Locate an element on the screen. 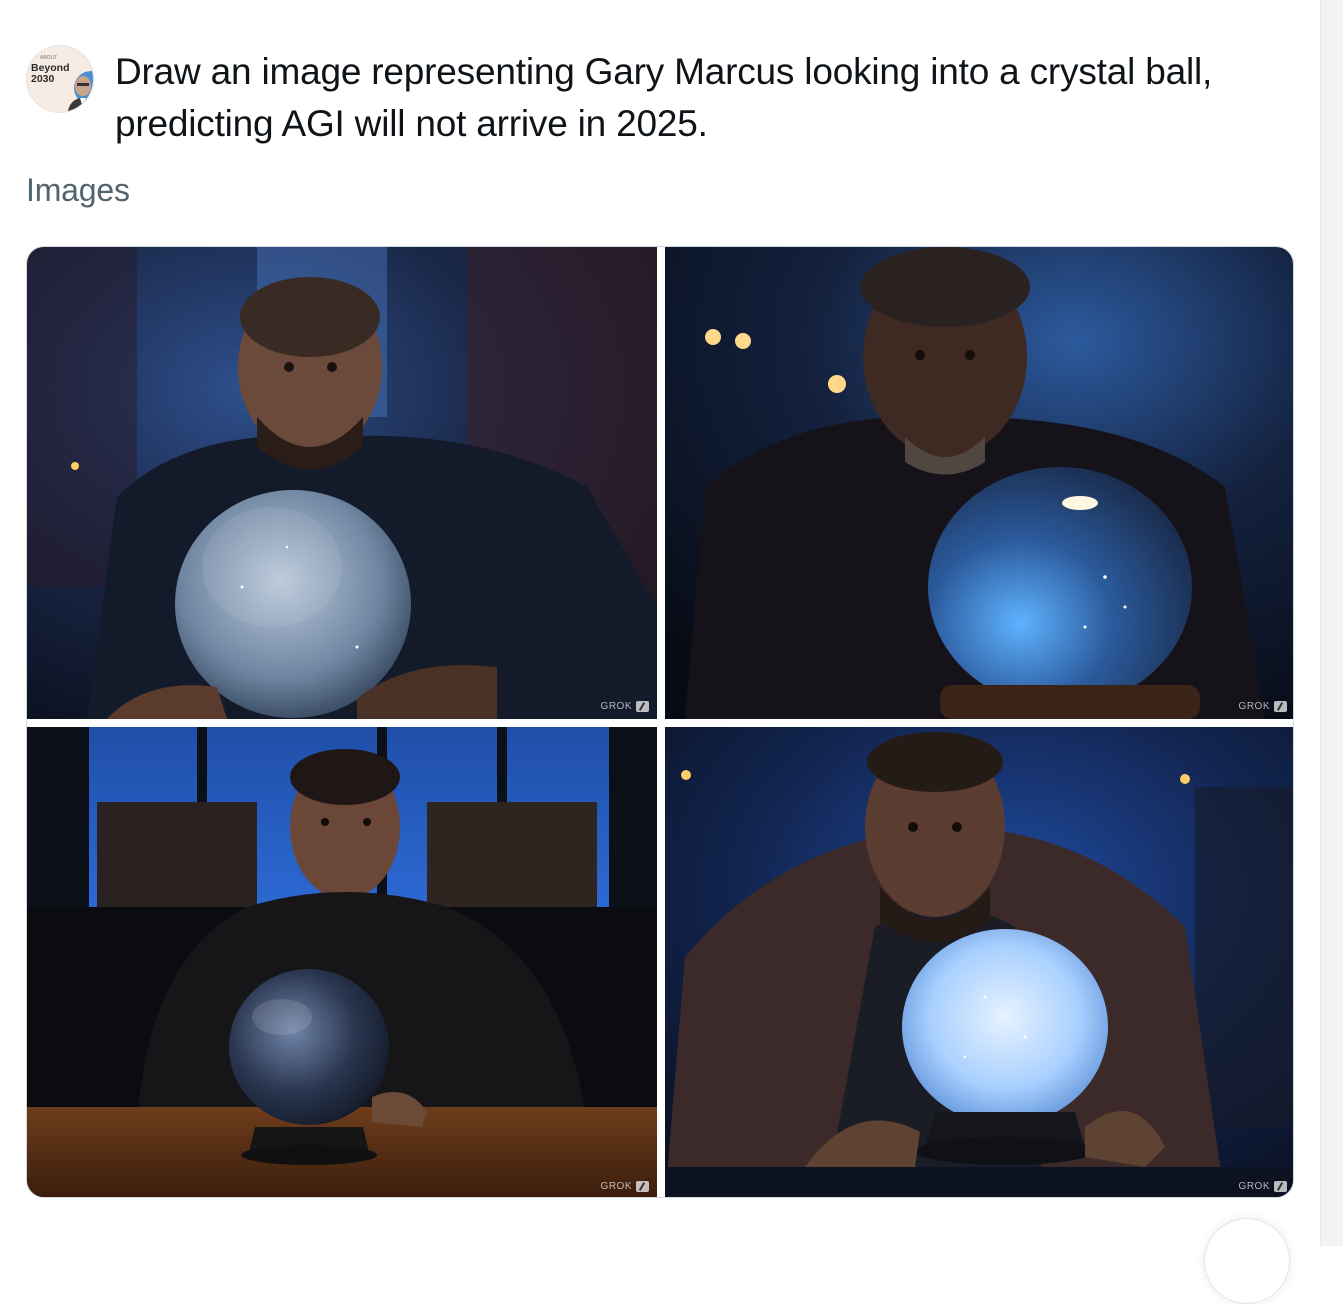 Image resolution: width=1343 pixels, height=1304 pixels. avatar-small-text: ABOUT is located at coordinates (49, 58).